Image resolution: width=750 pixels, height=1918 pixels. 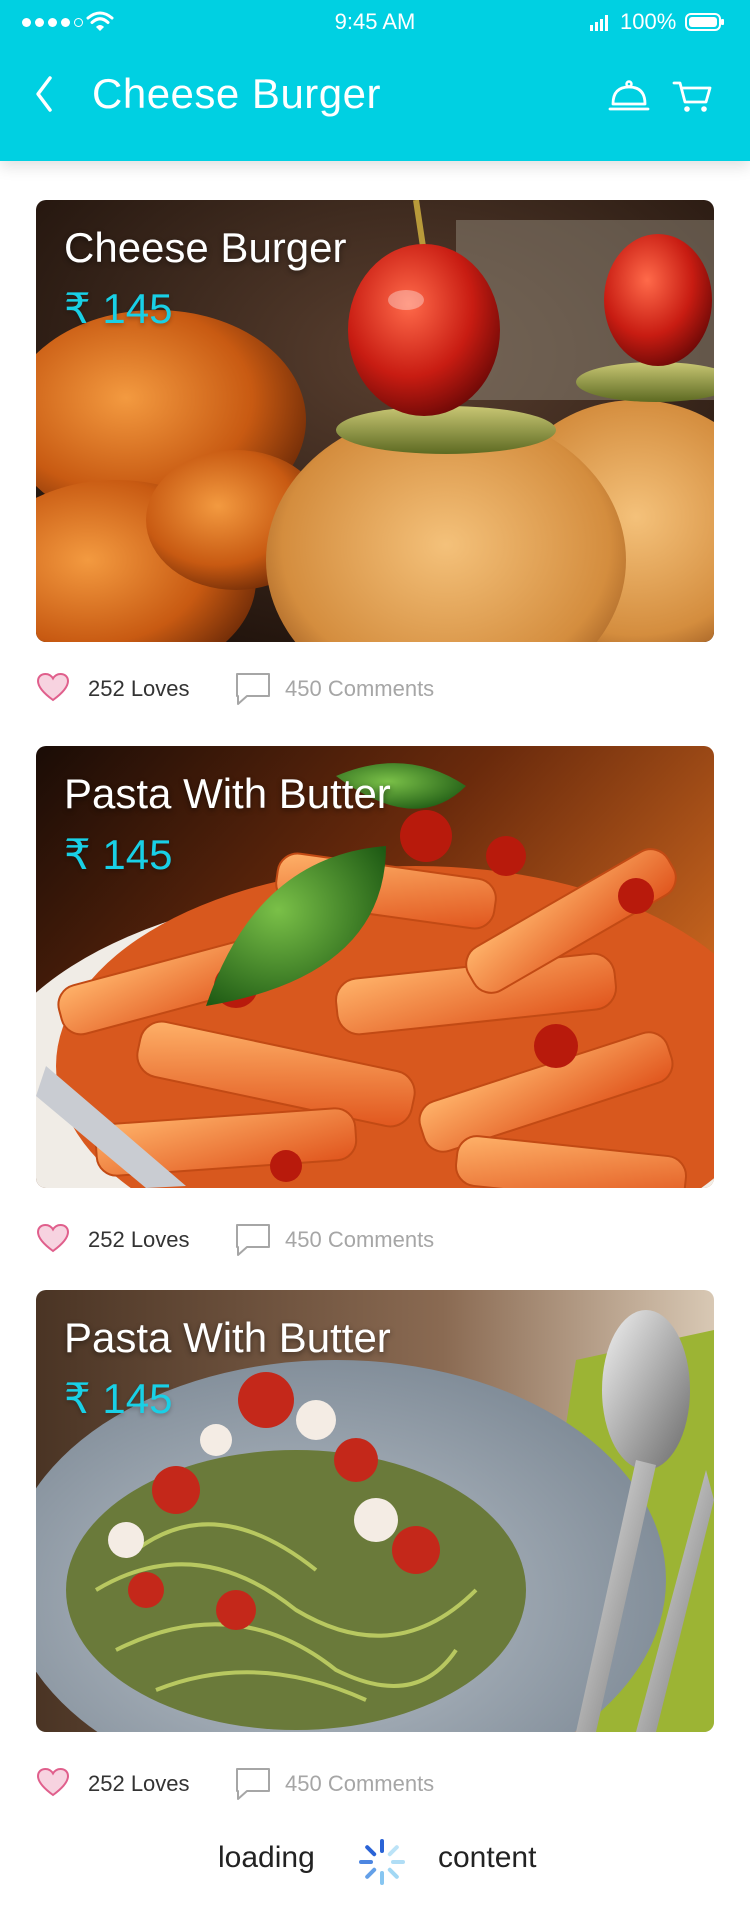 I want to click on loading-label-right: content, so click(x=487, y=1857).